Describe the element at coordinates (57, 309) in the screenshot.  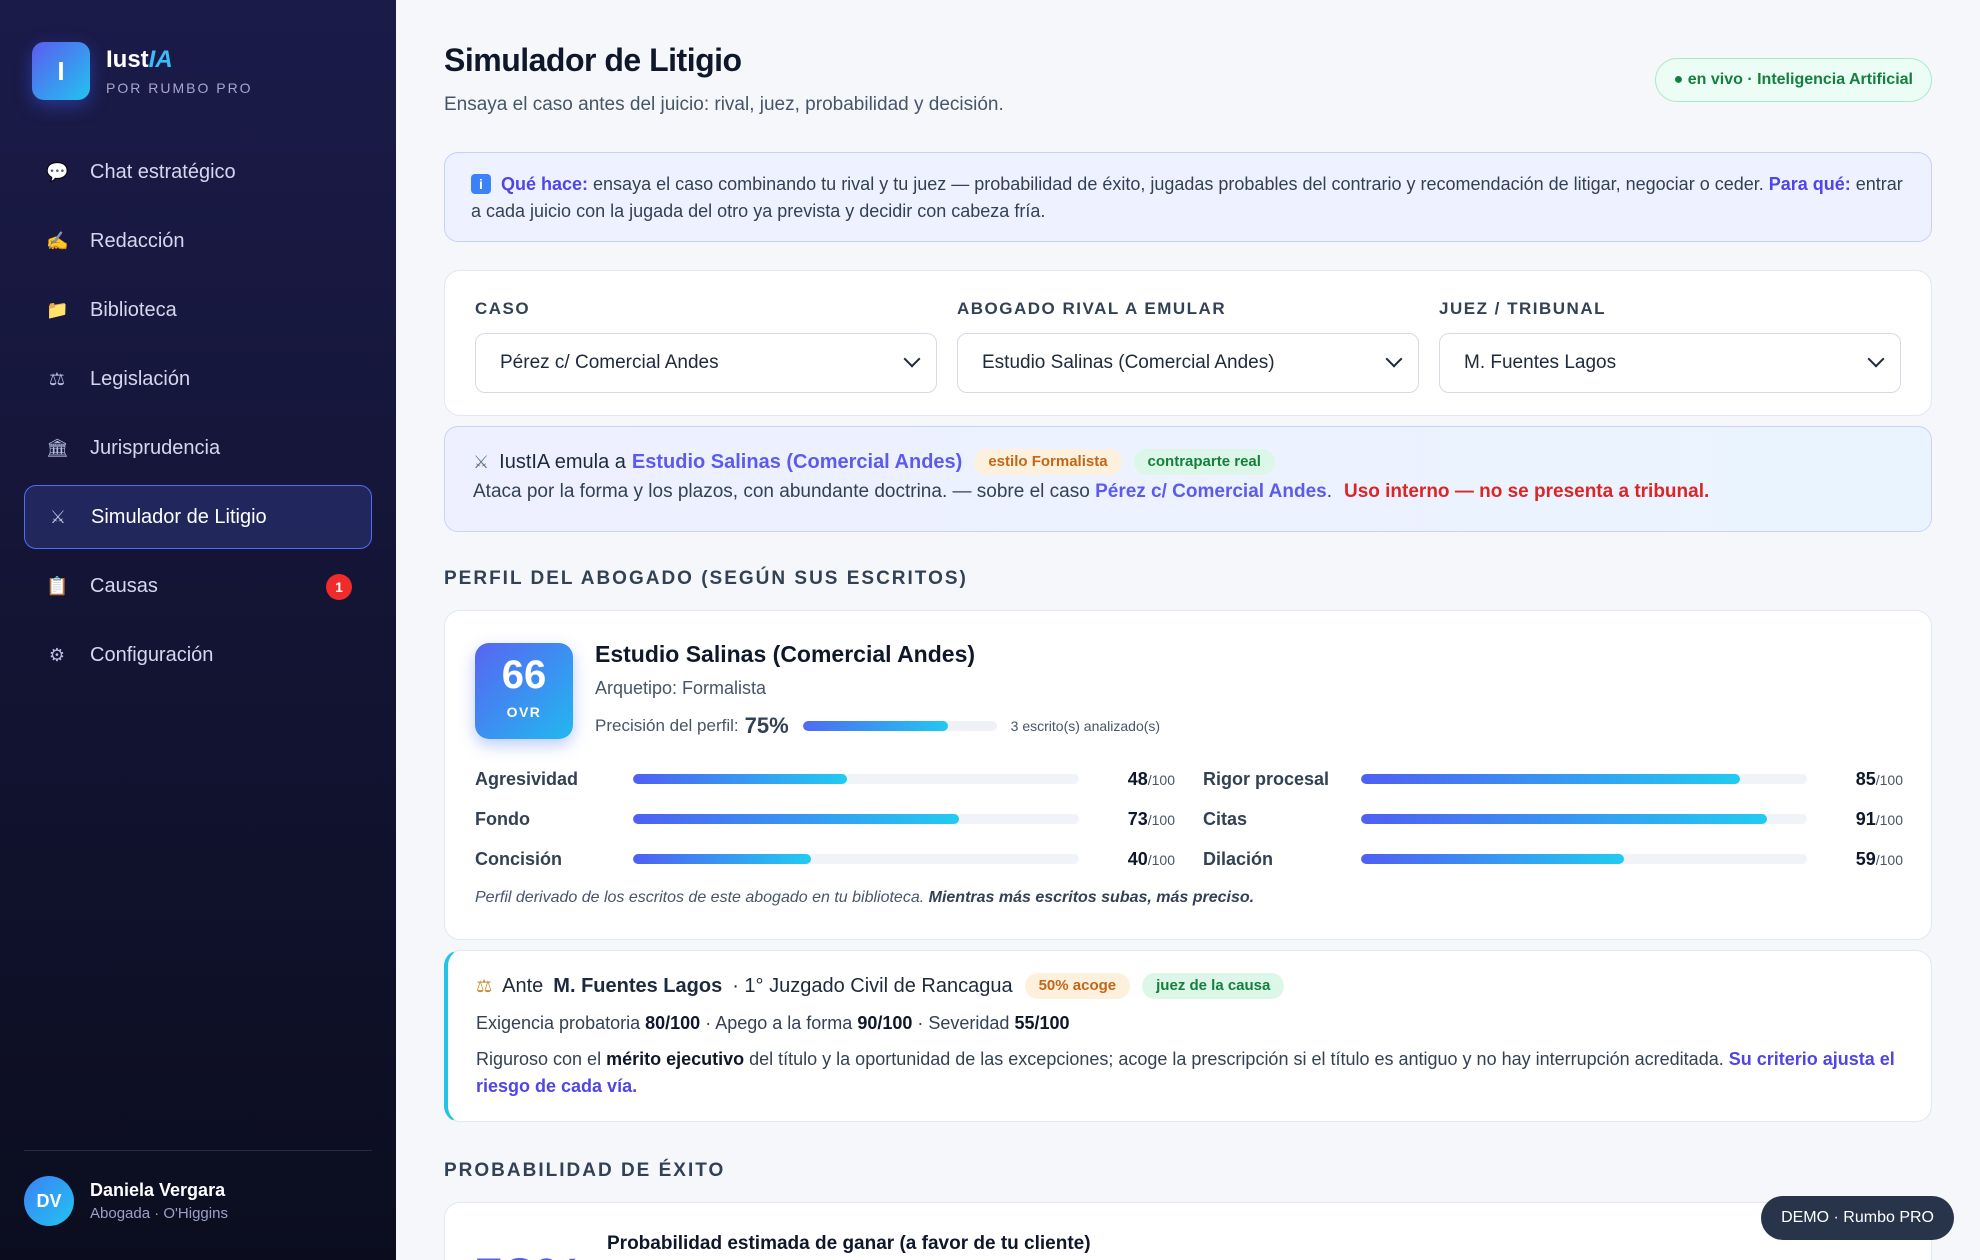
I see `folder-icon: 📁` at that location.